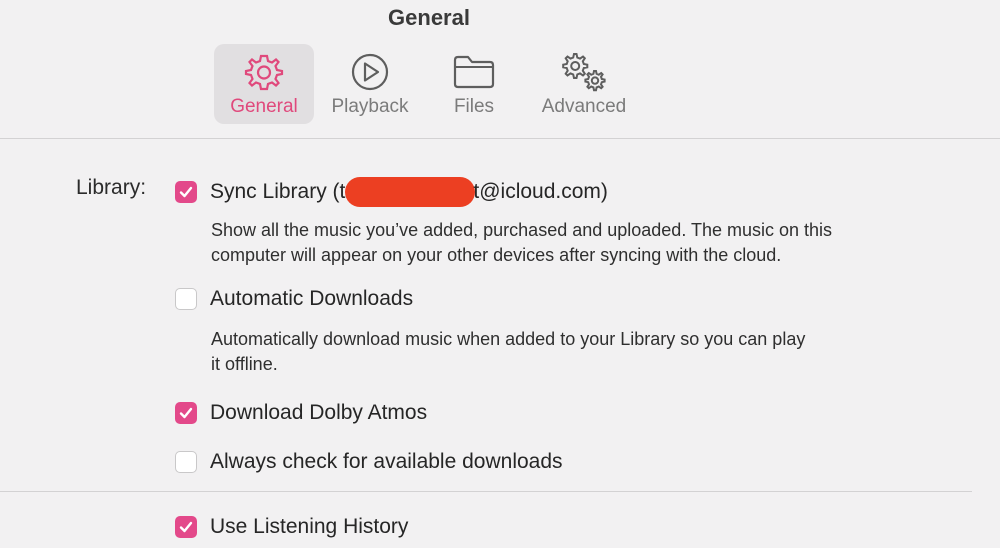 This screenshot has height=548, width=1000. Describe the element at coordinates (319, 412) in the screenshot. I see `dolby-atmos-label: Download Dolby Atmos` at that location.